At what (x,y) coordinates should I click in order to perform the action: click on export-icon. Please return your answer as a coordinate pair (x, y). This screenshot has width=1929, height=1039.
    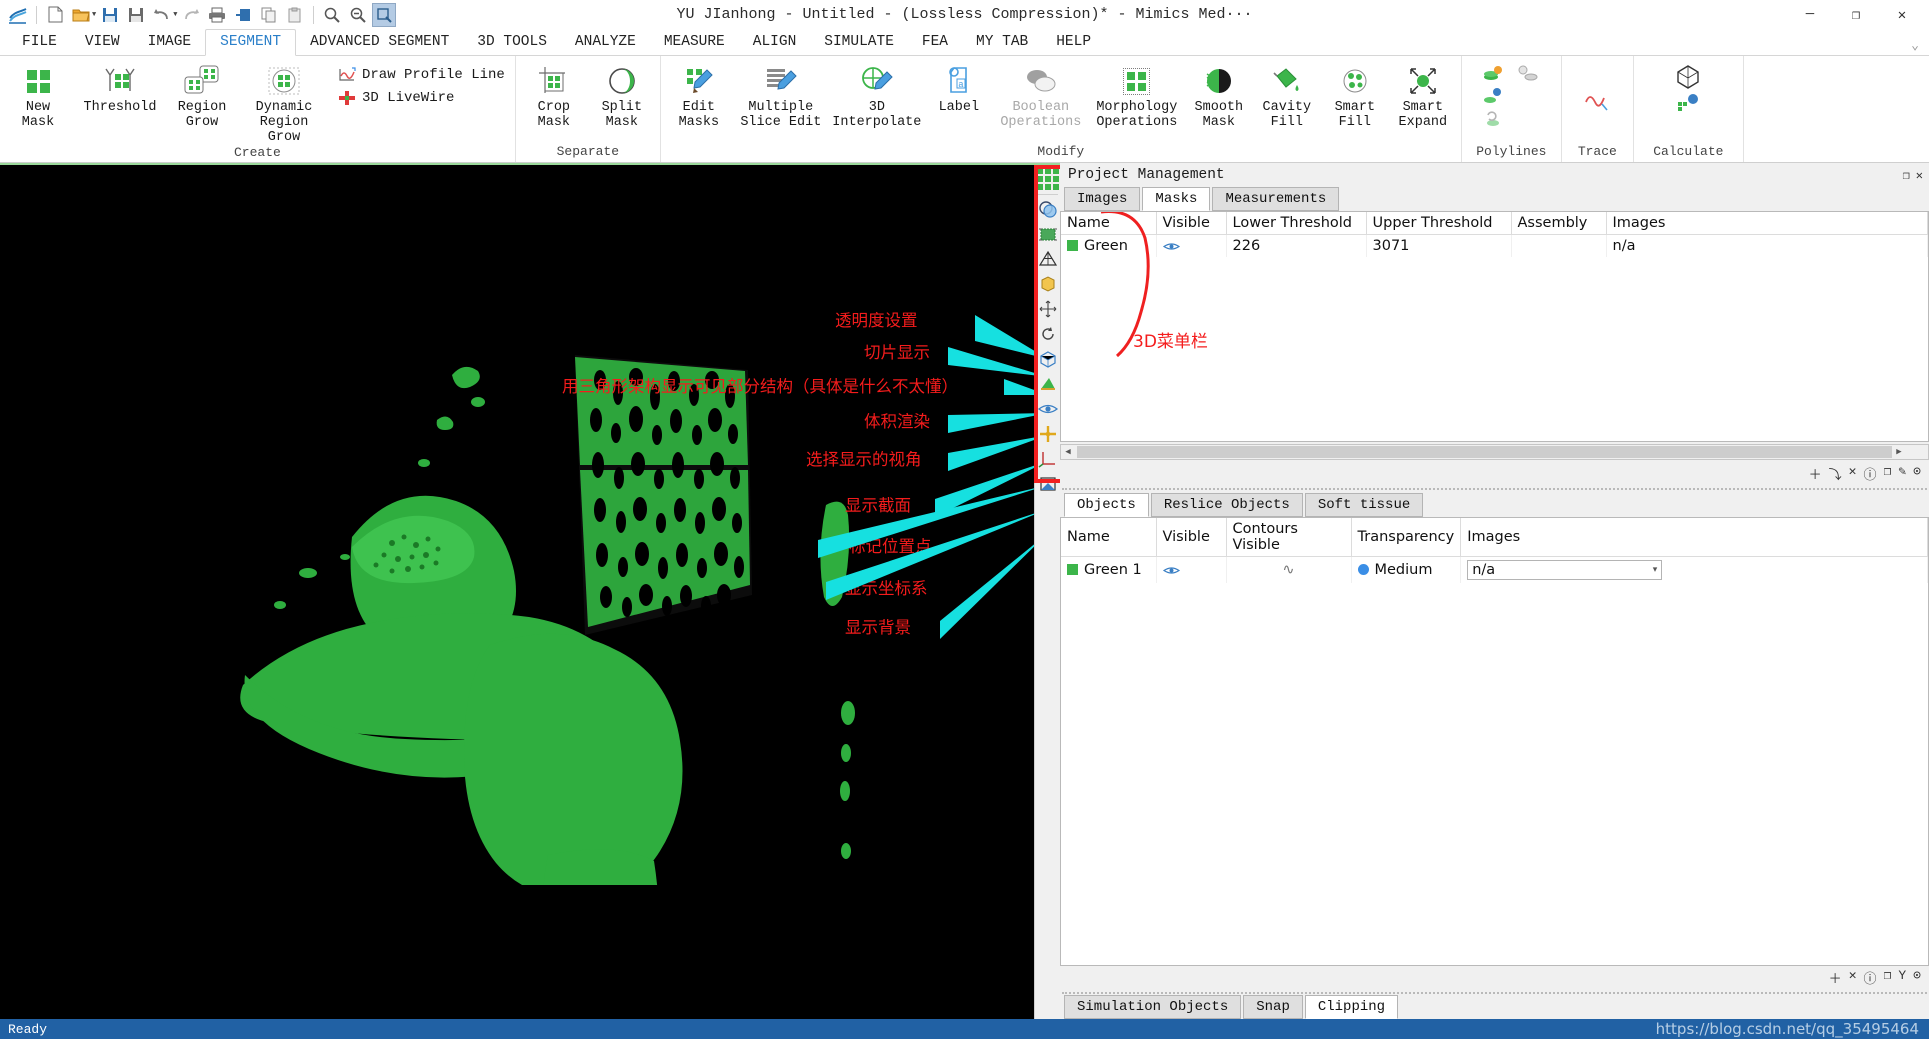
    Looking at the image, I should click on (243, 15).